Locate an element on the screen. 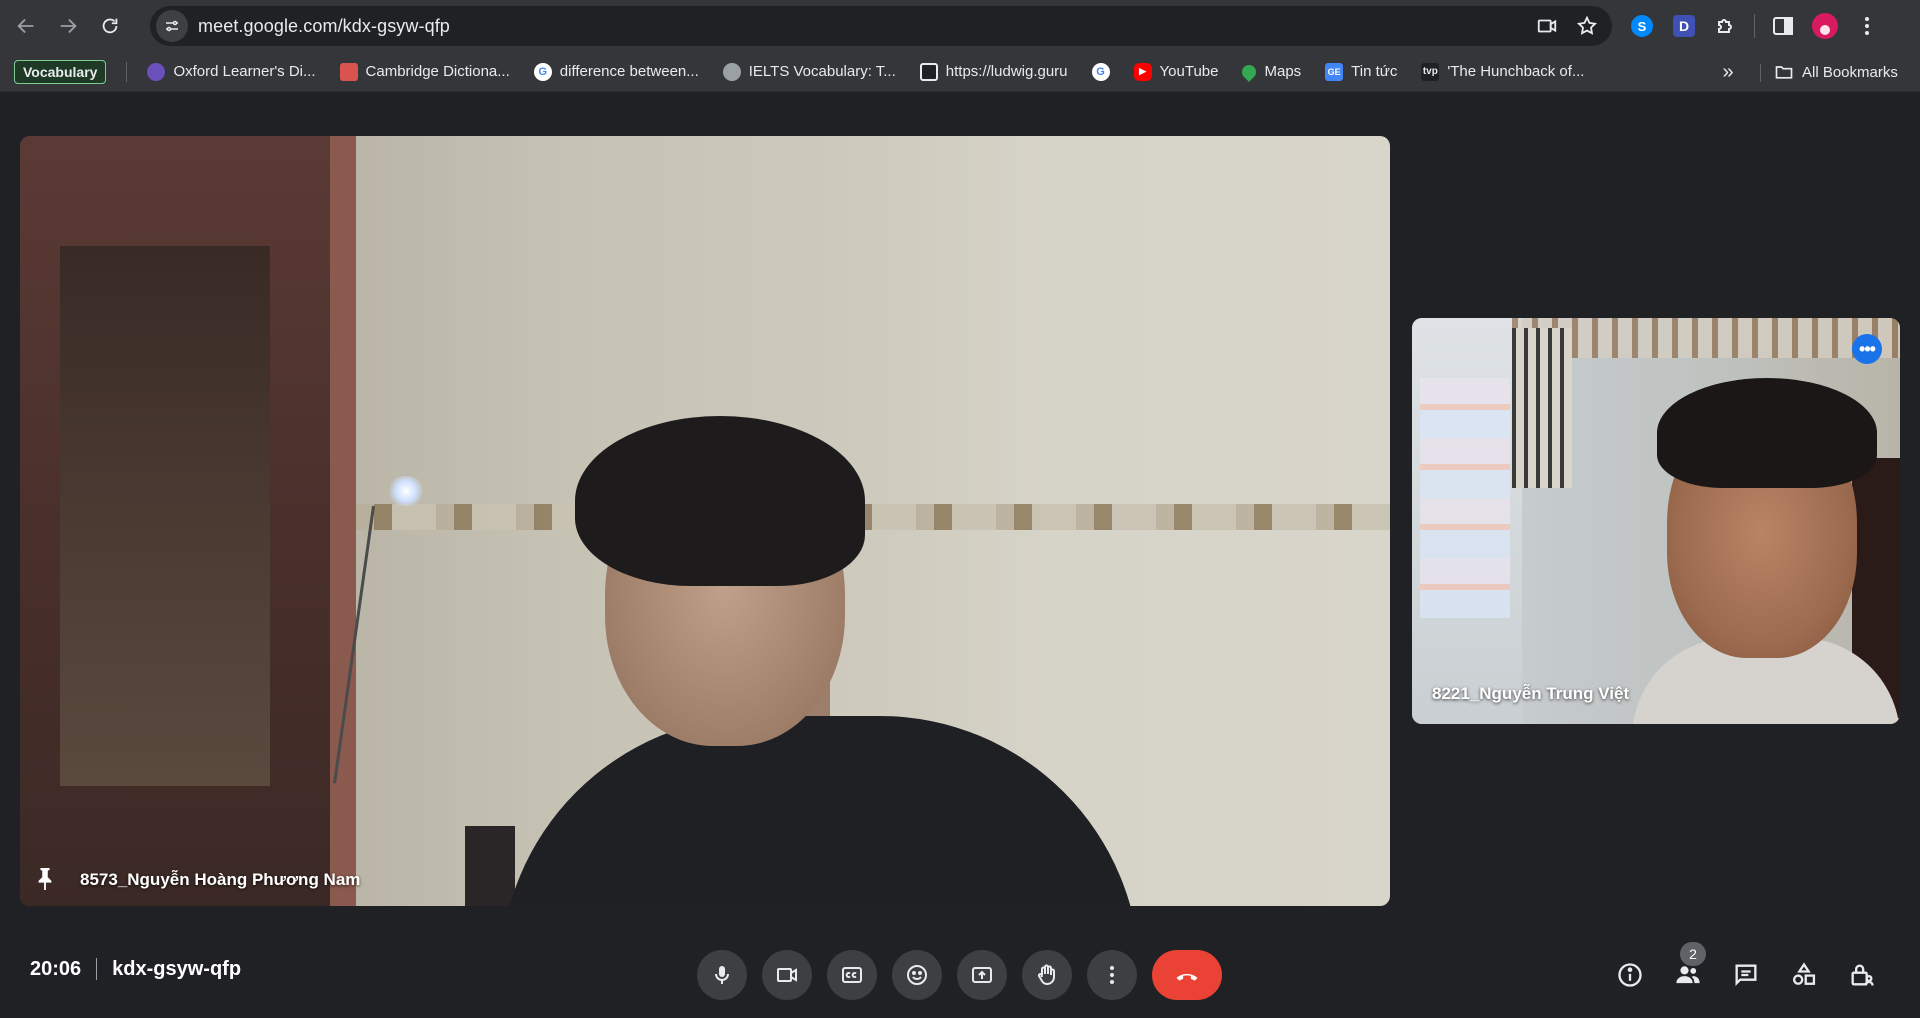 The height and width of the screenshot is (1018, 1920). bookmark-item: https://ludwig.guru is located at coordinates (994, 72).